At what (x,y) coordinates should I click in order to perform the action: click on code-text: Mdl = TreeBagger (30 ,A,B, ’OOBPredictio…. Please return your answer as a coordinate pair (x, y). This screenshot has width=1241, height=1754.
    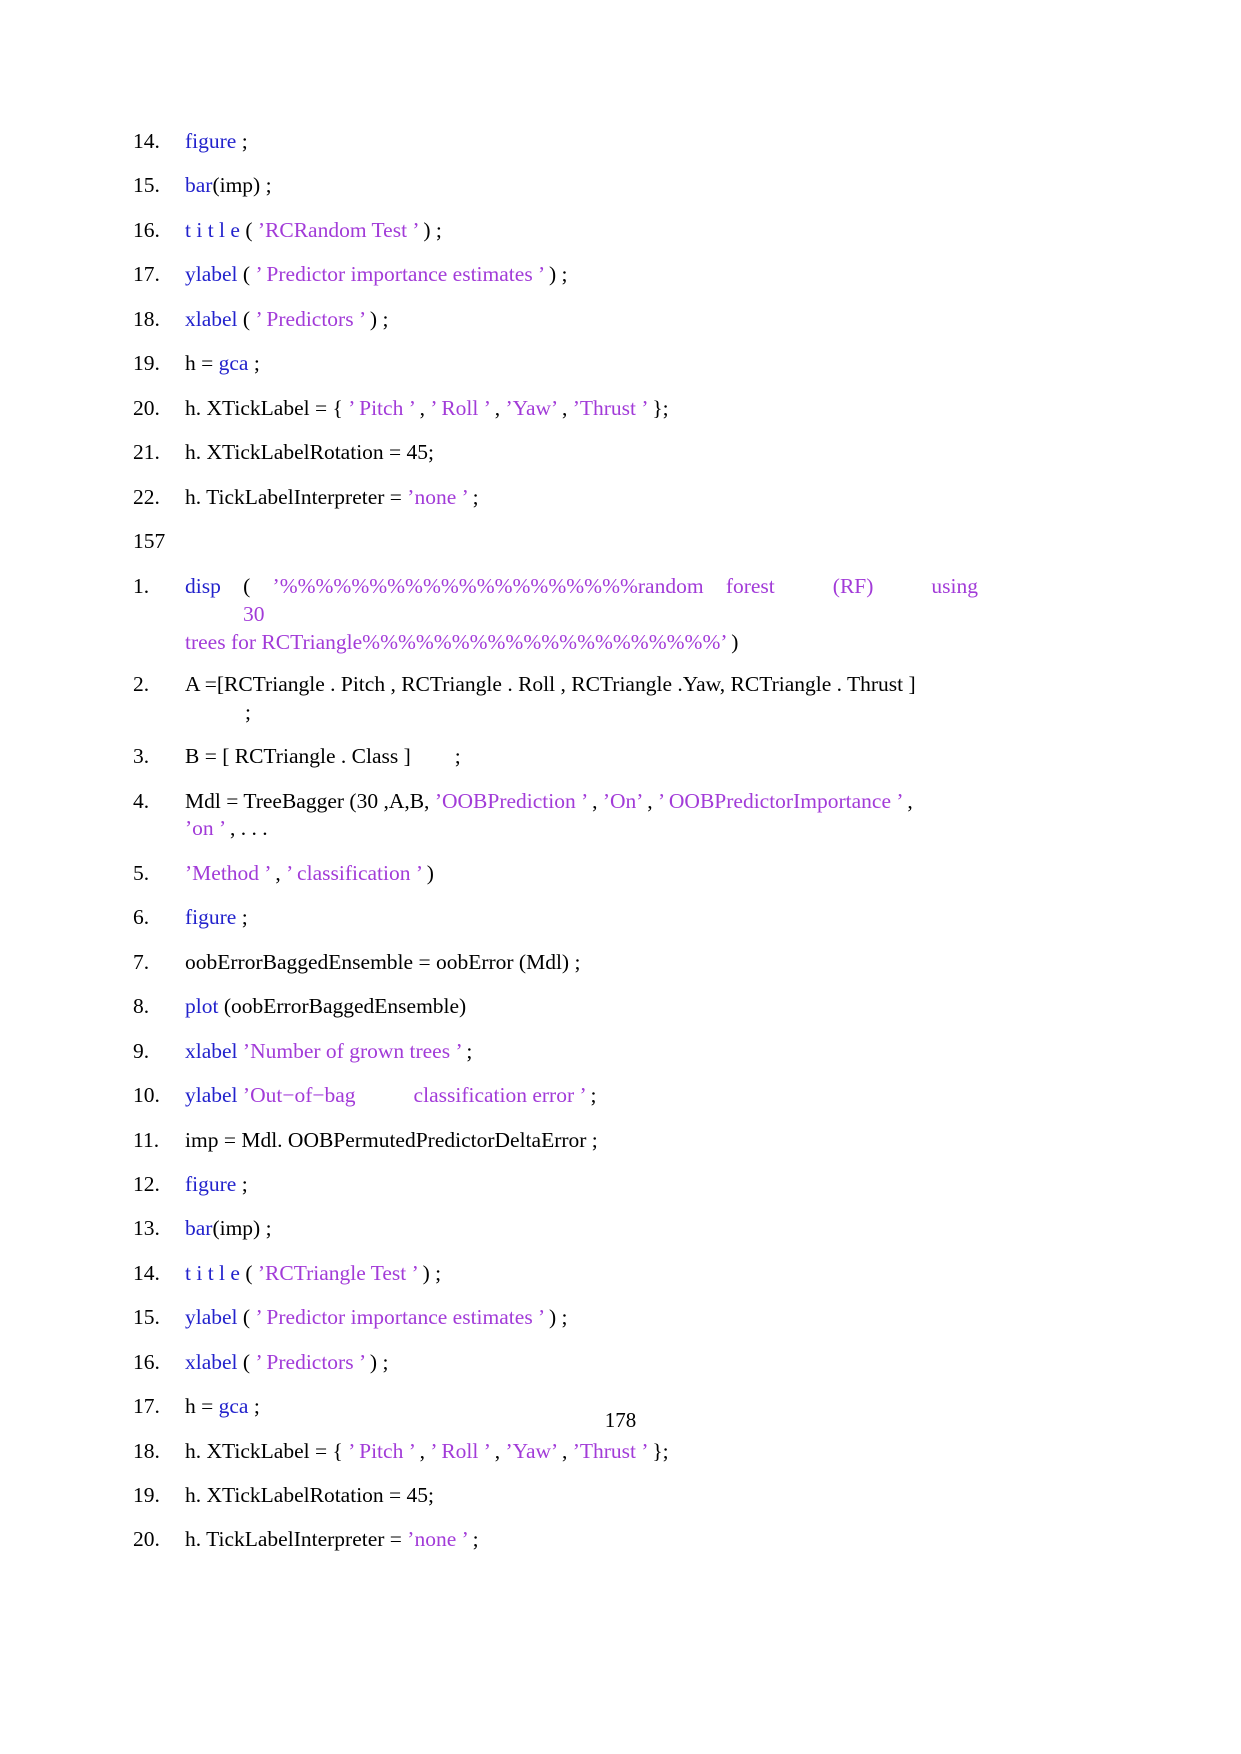
    Looking at the image, I should click on (581, 816).